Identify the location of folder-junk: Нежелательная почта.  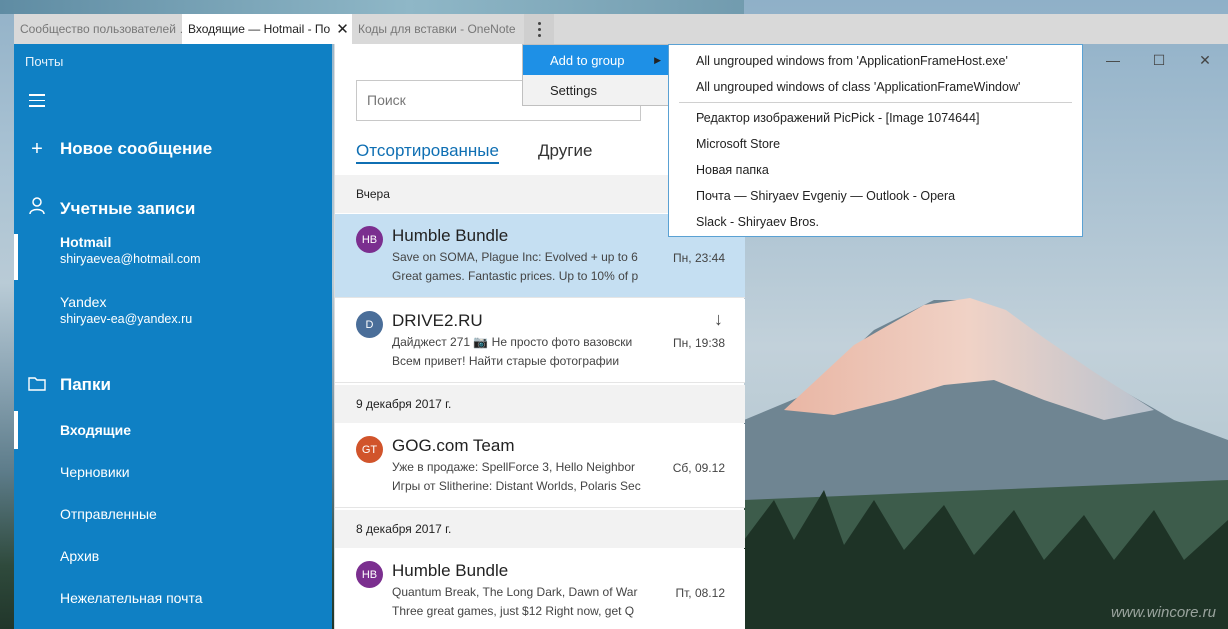
(173, 598).